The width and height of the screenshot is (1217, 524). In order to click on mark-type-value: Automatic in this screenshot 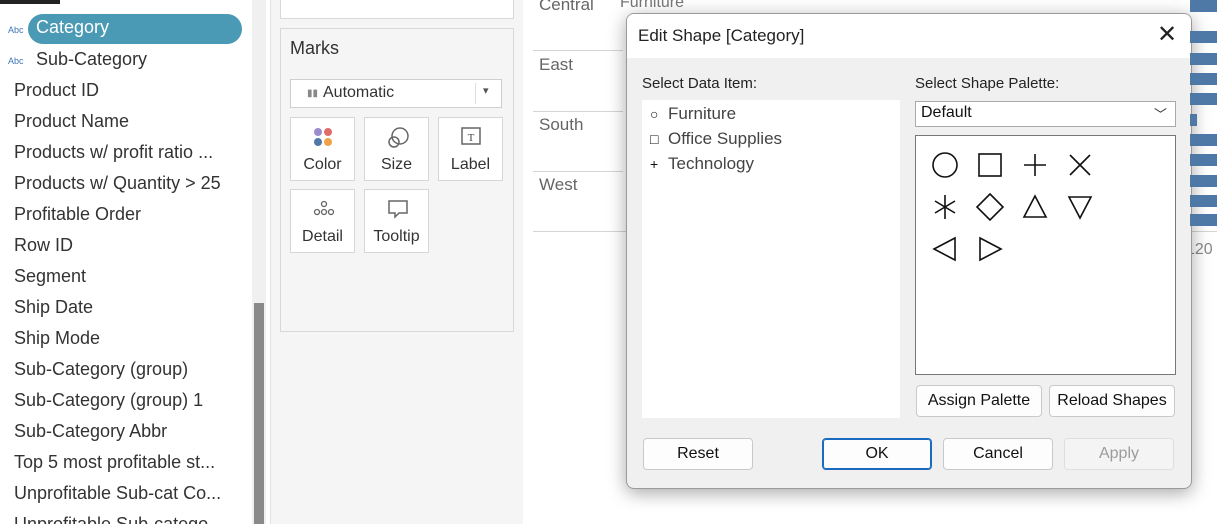, I will do `click(359, 92)`.